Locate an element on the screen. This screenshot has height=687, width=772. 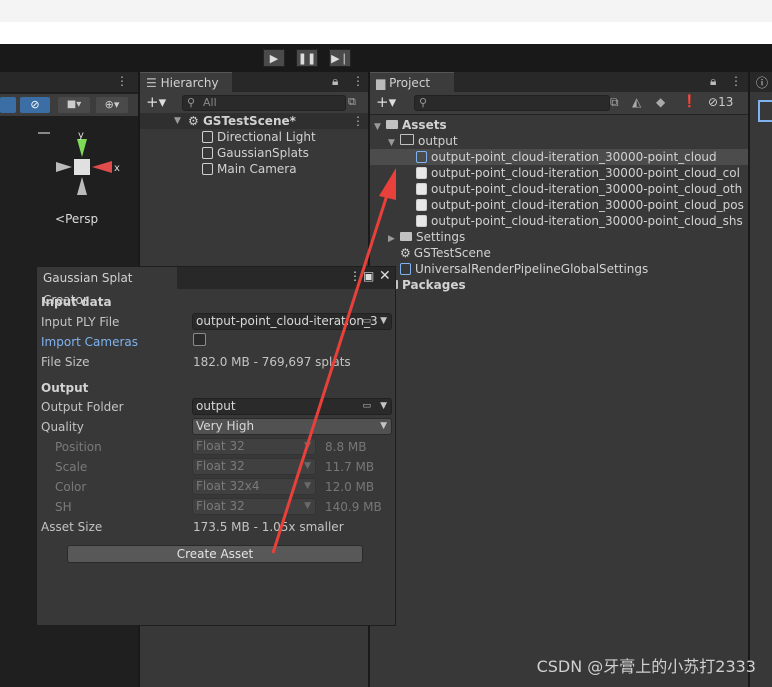
expand-arrow-icon: ▼ is located at coordinates (177, 121).